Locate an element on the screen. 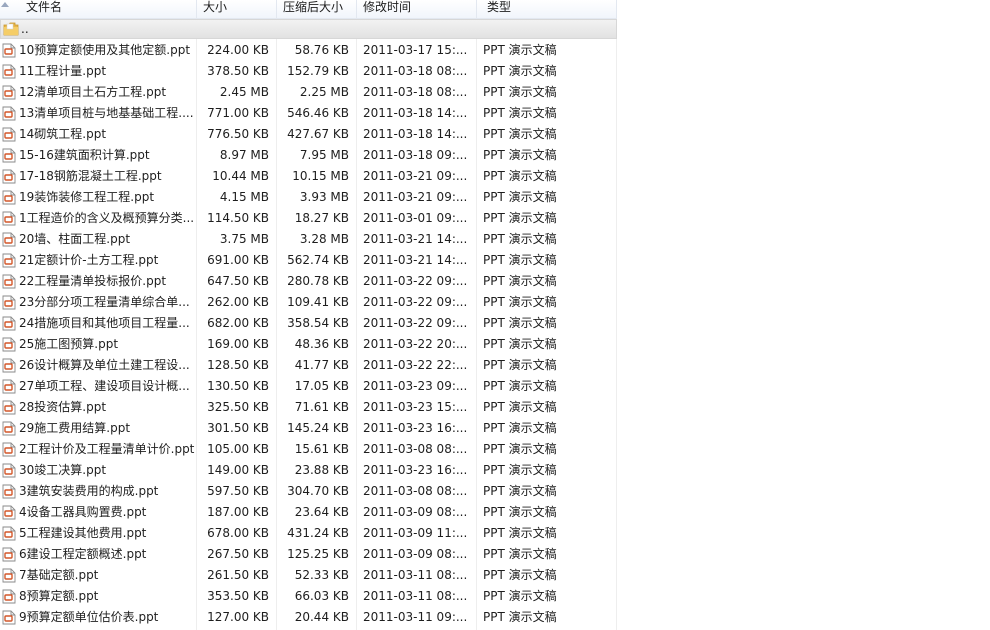 This screenshot has height=630, width=990. column-header: 文件名 大小 压缩后大小 修改时间 类型 is located at coordinates (308, 9).